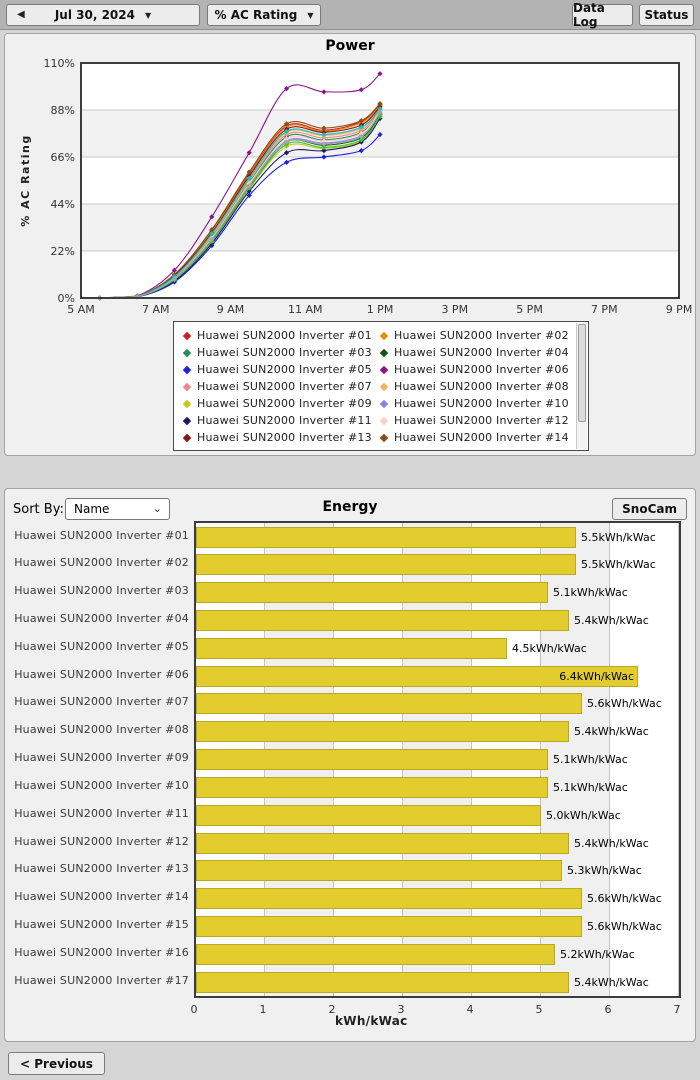 The image size is (700, 1080). What do you see at coordinates (481, 369) in the screenshot?
I see `legend-item-label: Huawei SUN2000 Inverter #06` at bounding box center [481, 369].